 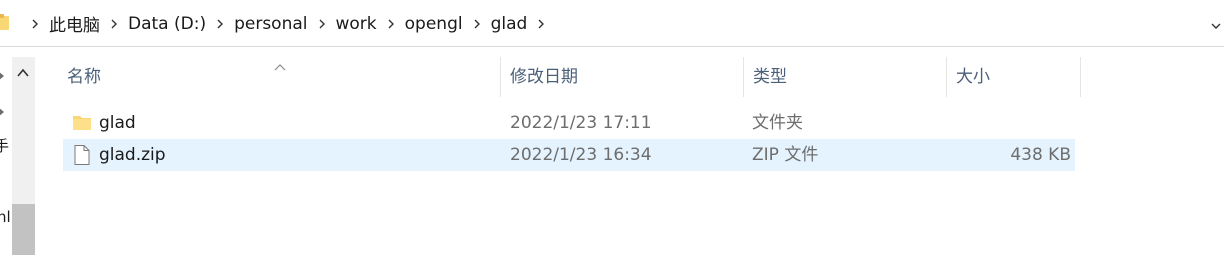 I want to click on list-item: glad.zip 2022/1/23 16:34 ZIP 文件 438 KB, so click(x=569, y=155).